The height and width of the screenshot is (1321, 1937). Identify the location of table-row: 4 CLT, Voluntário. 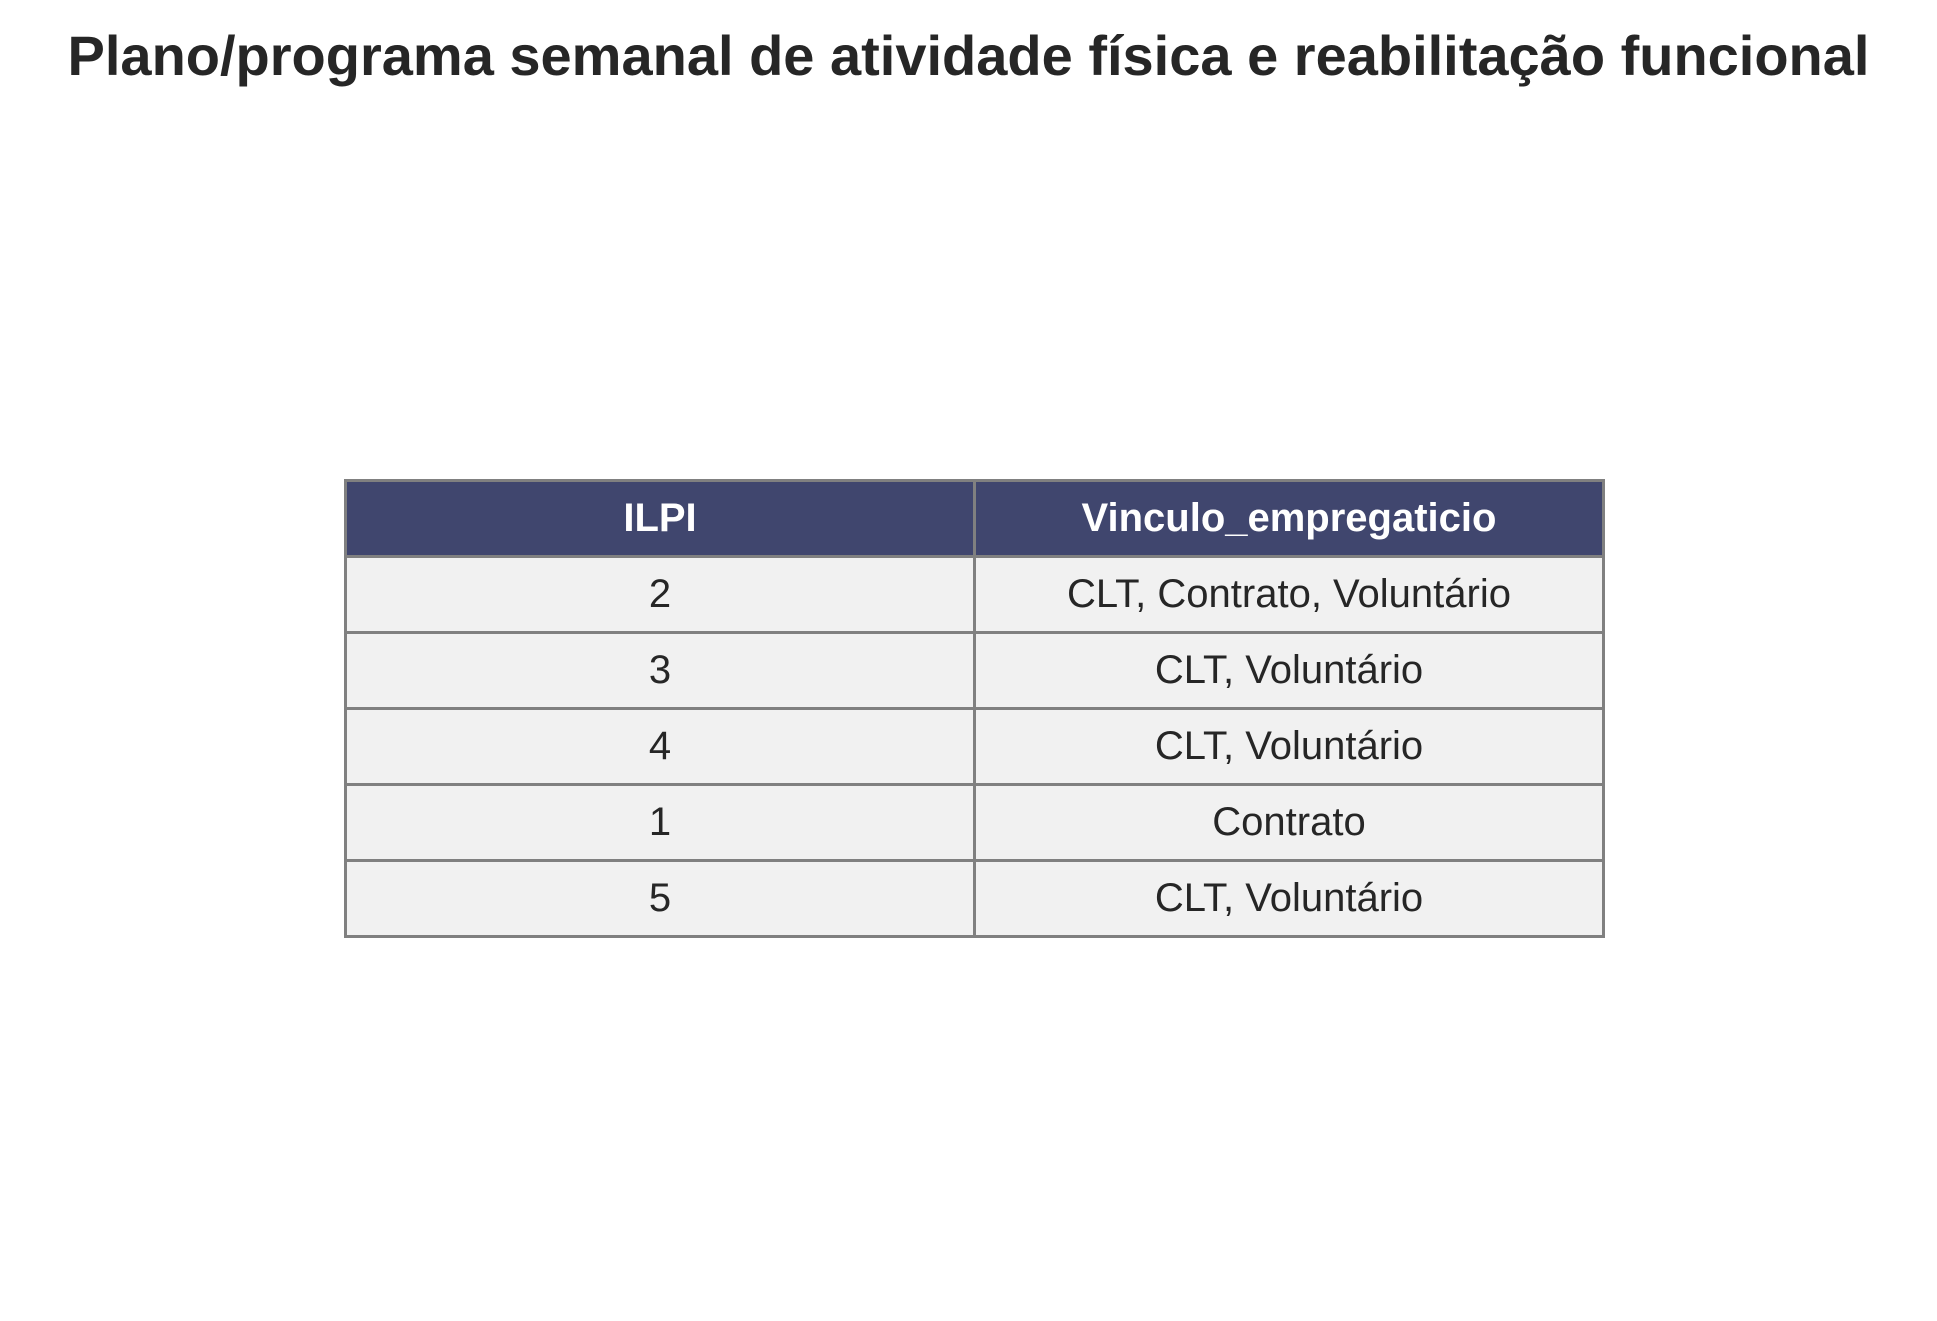
(974, 746).